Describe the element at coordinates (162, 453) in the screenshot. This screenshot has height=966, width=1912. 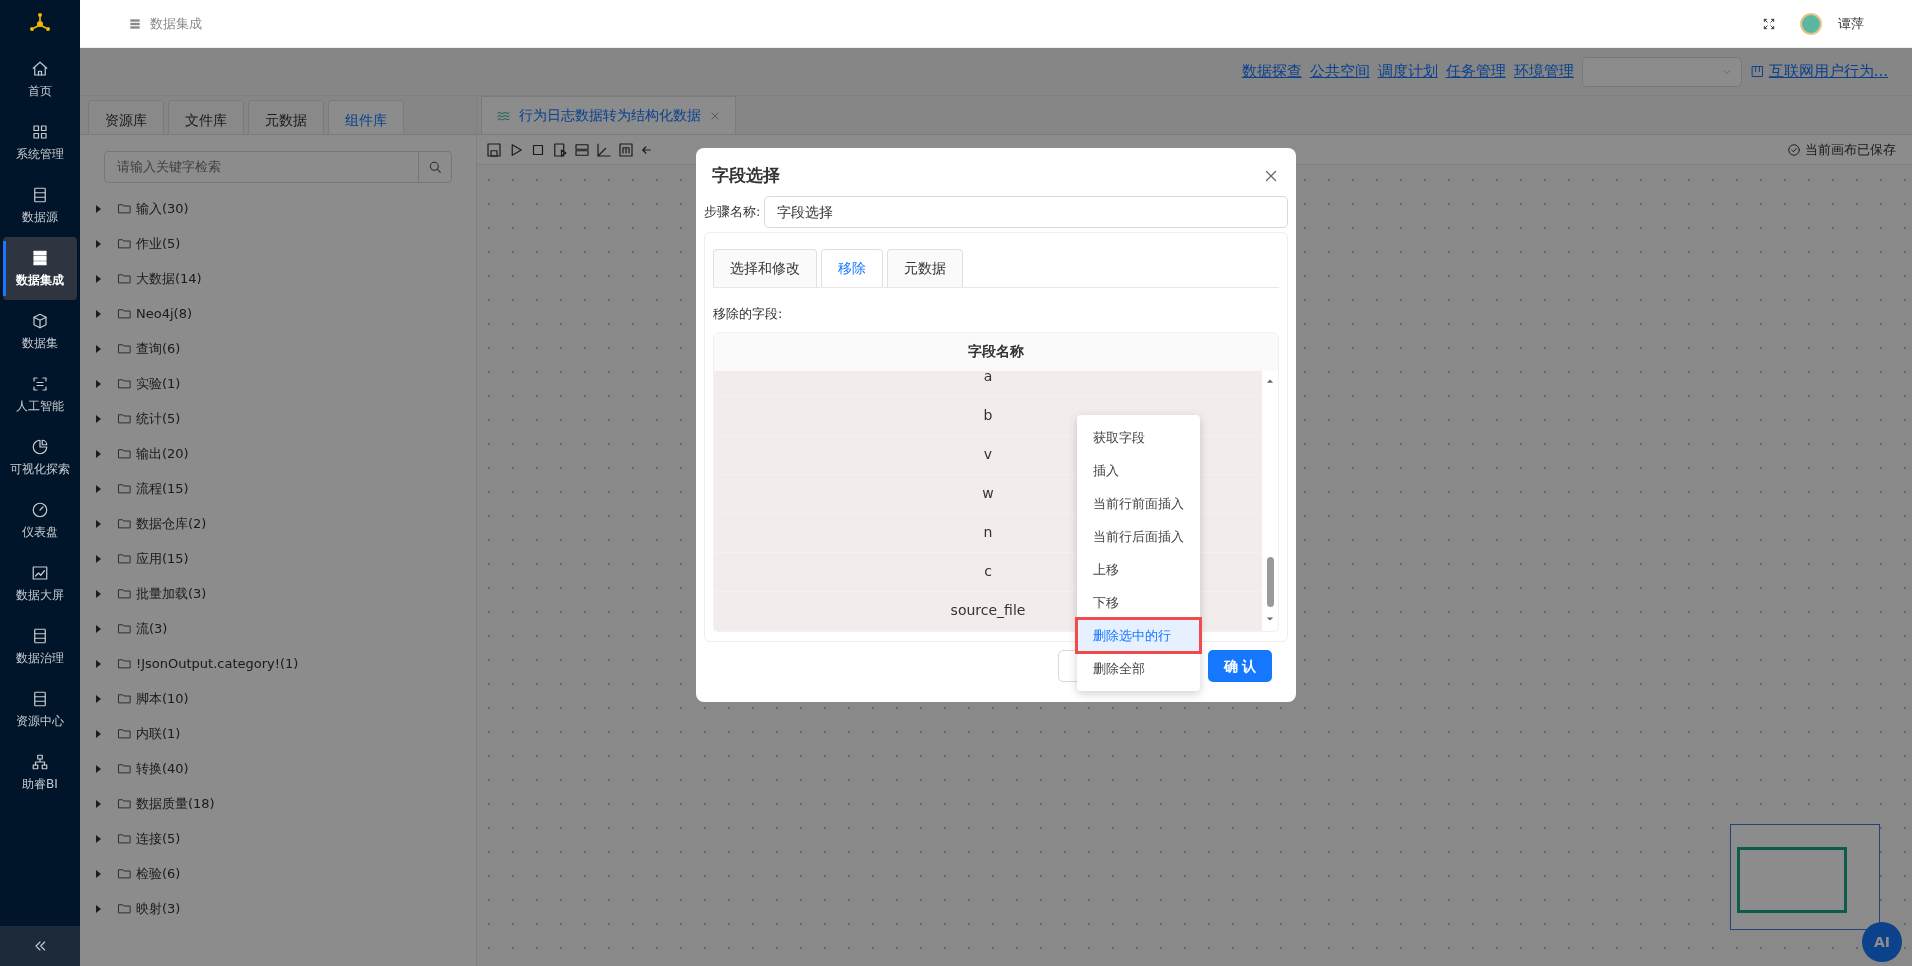
I see `tree-label: 输出(20)` at that location.